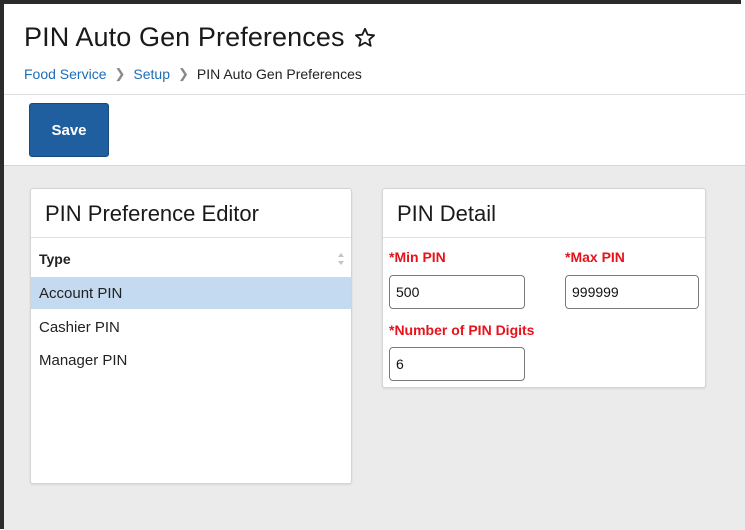 The height and width of the screenshot is (530, 745). What do you see at coordinates (632, 292) in the screenshot?
I see `max-pin-input` at bounding box center [632, 292].